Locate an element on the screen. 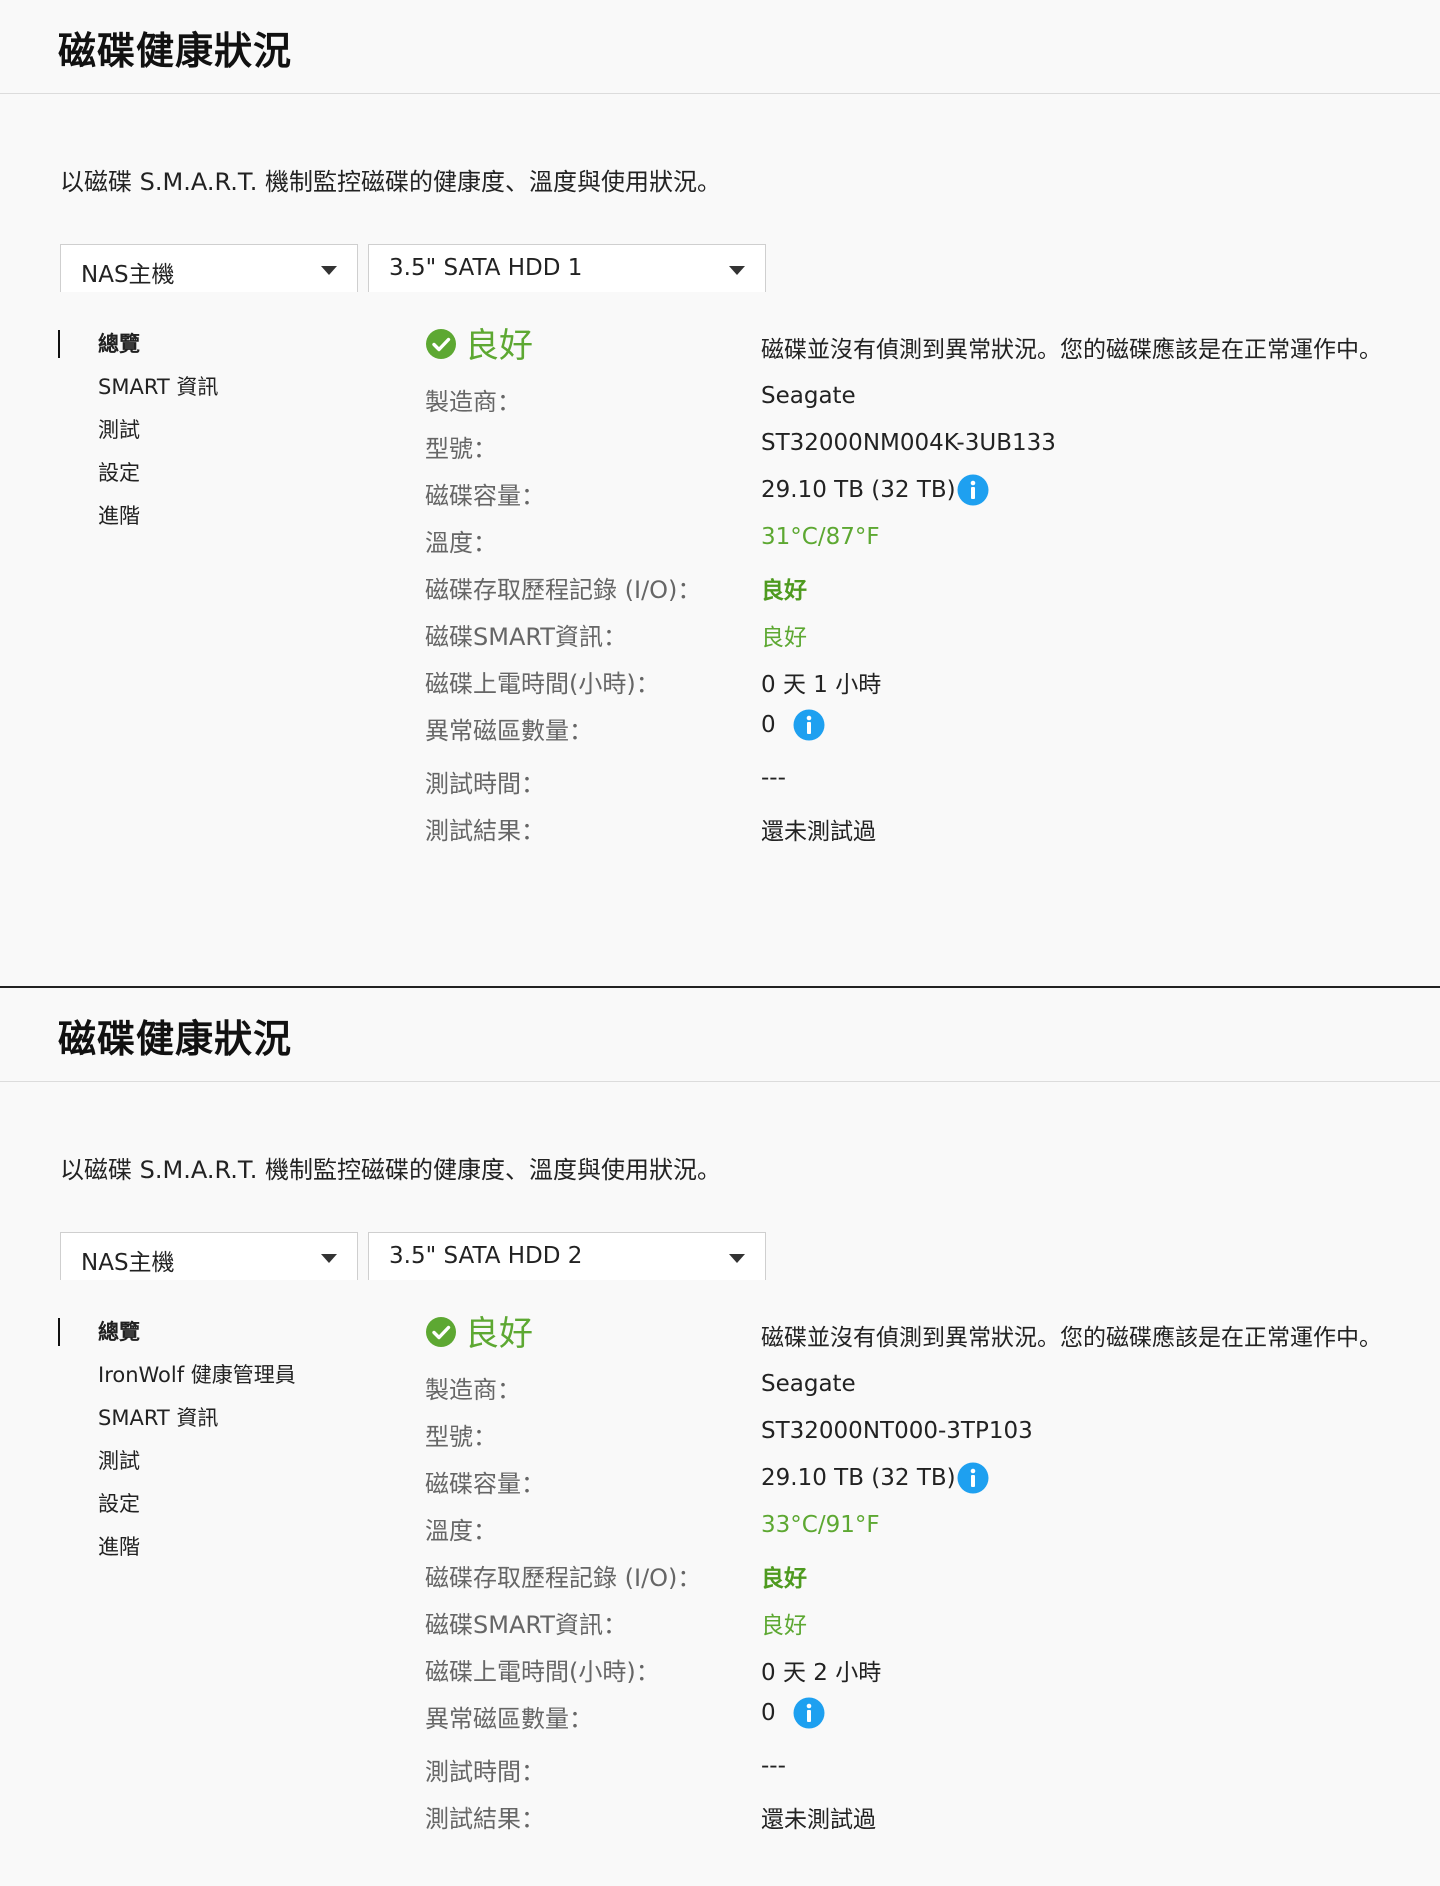 Image resolution: width=1440 pixels, height=1886 pixels. info-row: 磁碟上電時間(小時)： 0 天 1 小時 is located at coordinates (915, 684).